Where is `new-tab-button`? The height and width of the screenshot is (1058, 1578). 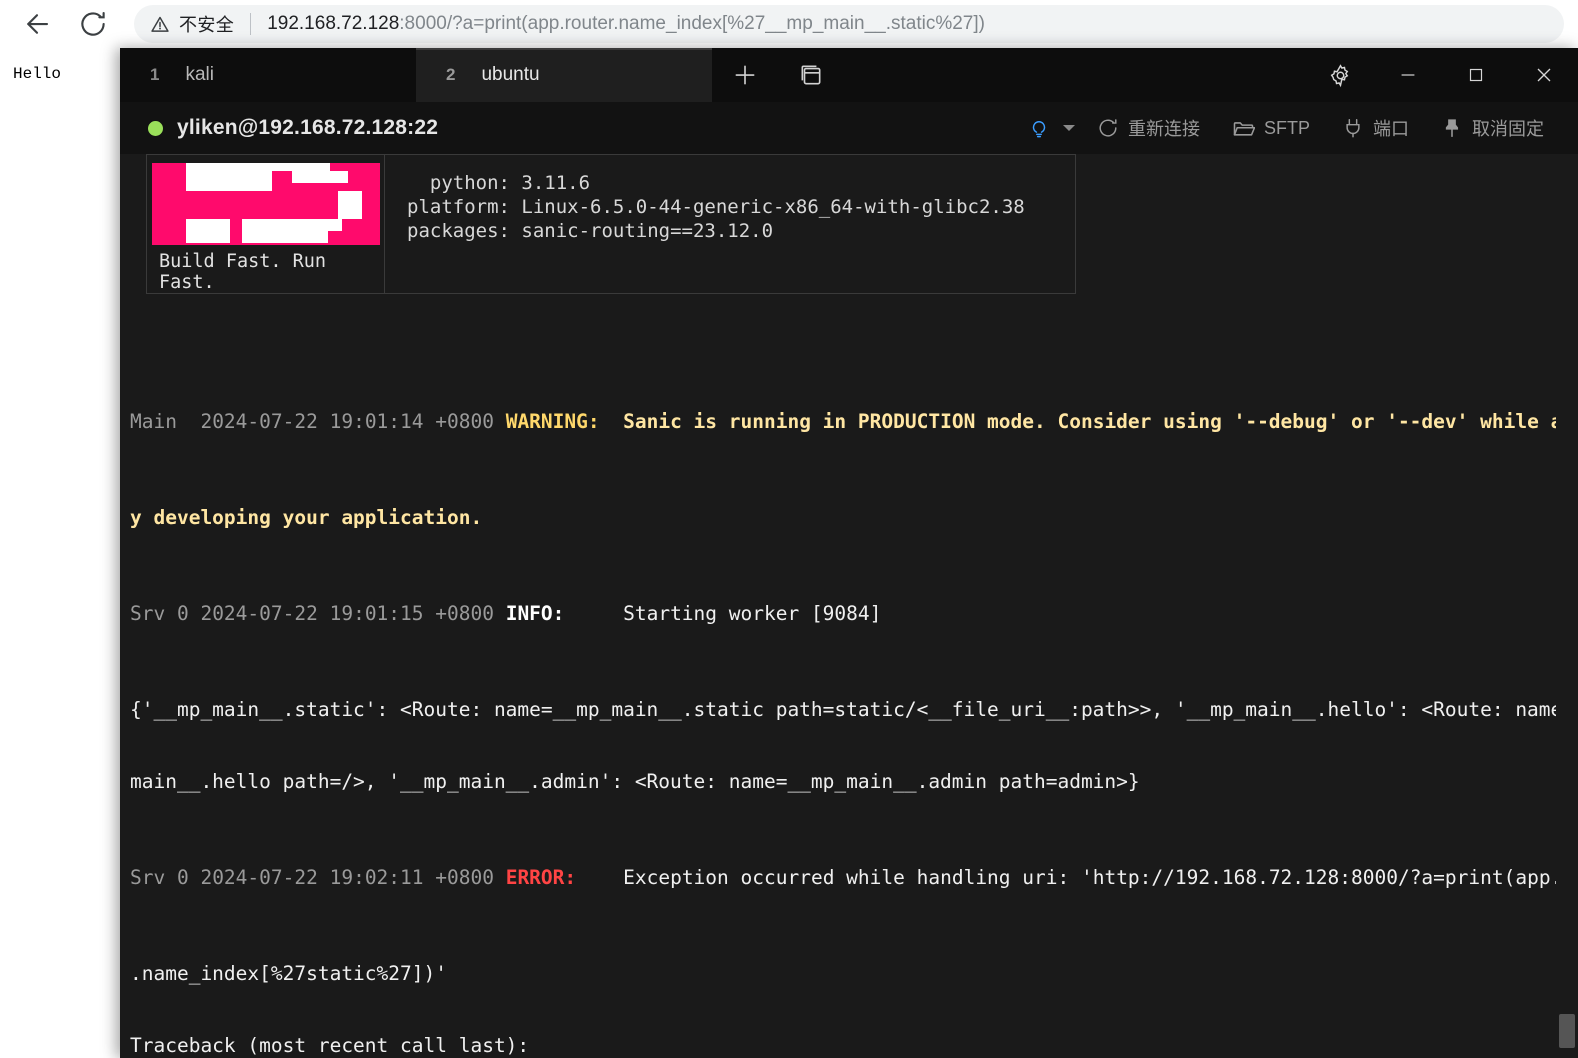 new-tab-button is located at coordinates (745, 75).